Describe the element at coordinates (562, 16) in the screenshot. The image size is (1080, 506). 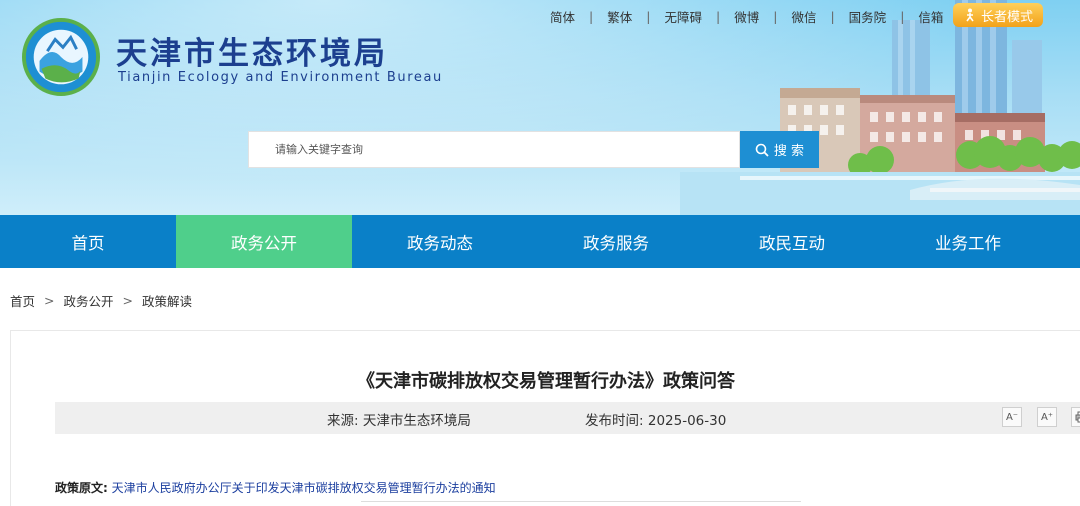
I see `link-simplified: 简体` at that location.